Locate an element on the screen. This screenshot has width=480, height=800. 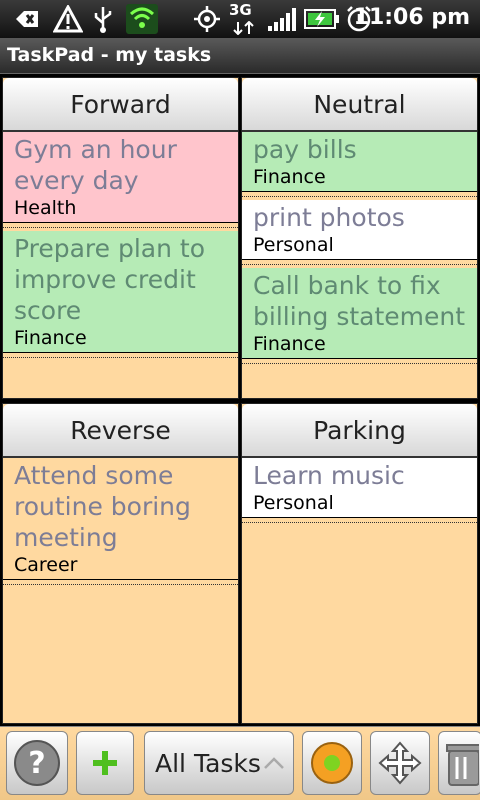
task-title: Call bank to fix billing statement is located at coordinates (359, 301).